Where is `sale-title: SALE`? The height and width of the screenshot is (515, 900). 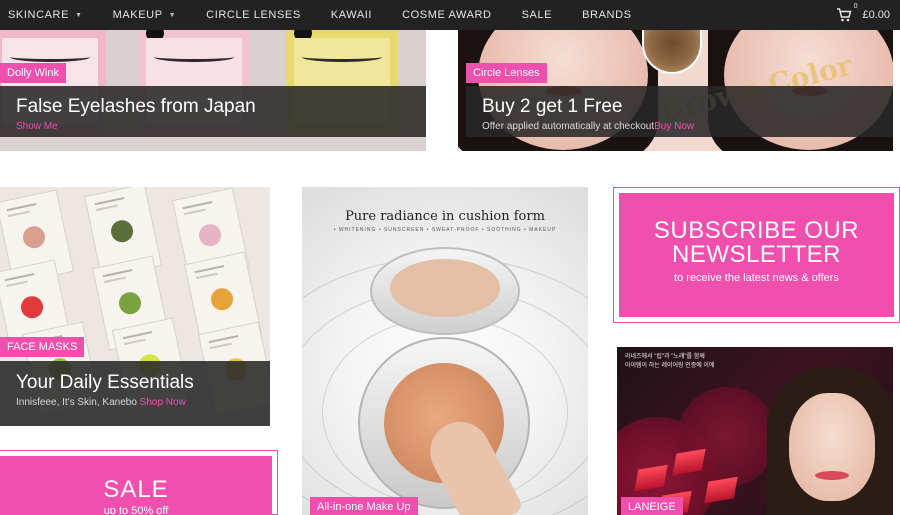 sale-title: SALE is located at coordinates (136, 489).